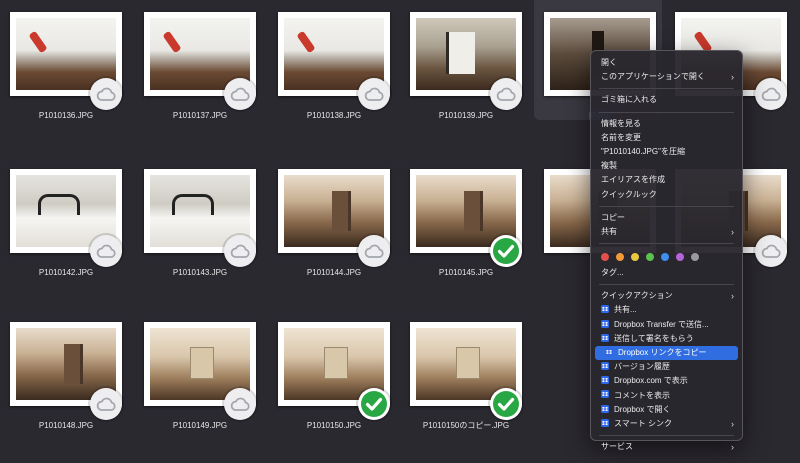  Describe the element at coordinates (642, 367) in the screenshot. I see `menu-item-label: バージョン履歴` at that location.